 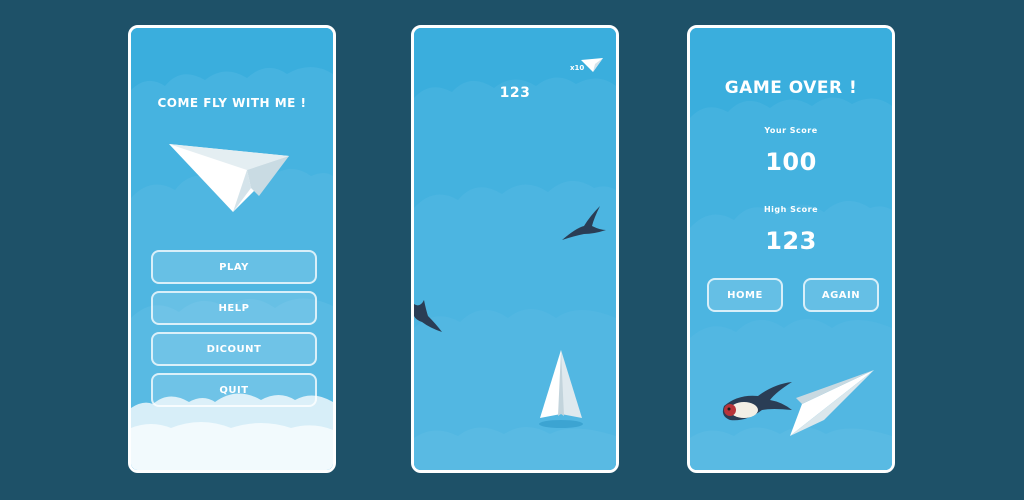 What do you see at coordinates (561, 389) in the screenshot?
I see `player-paper-plane-icon` at bounding box center [561, 389].